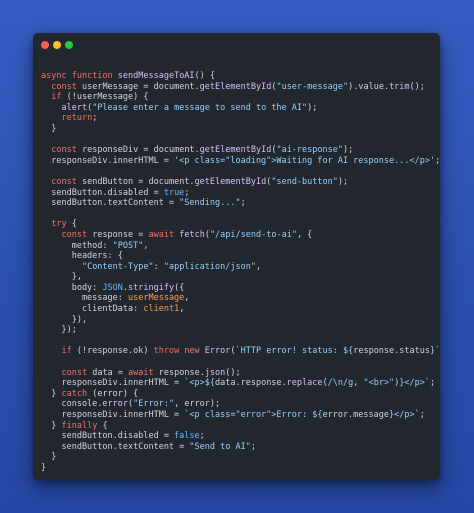  What do you see at coordinates (151, 287) in the screenshot?
I see `code-token: stringify` at bounding box center [151, 287].